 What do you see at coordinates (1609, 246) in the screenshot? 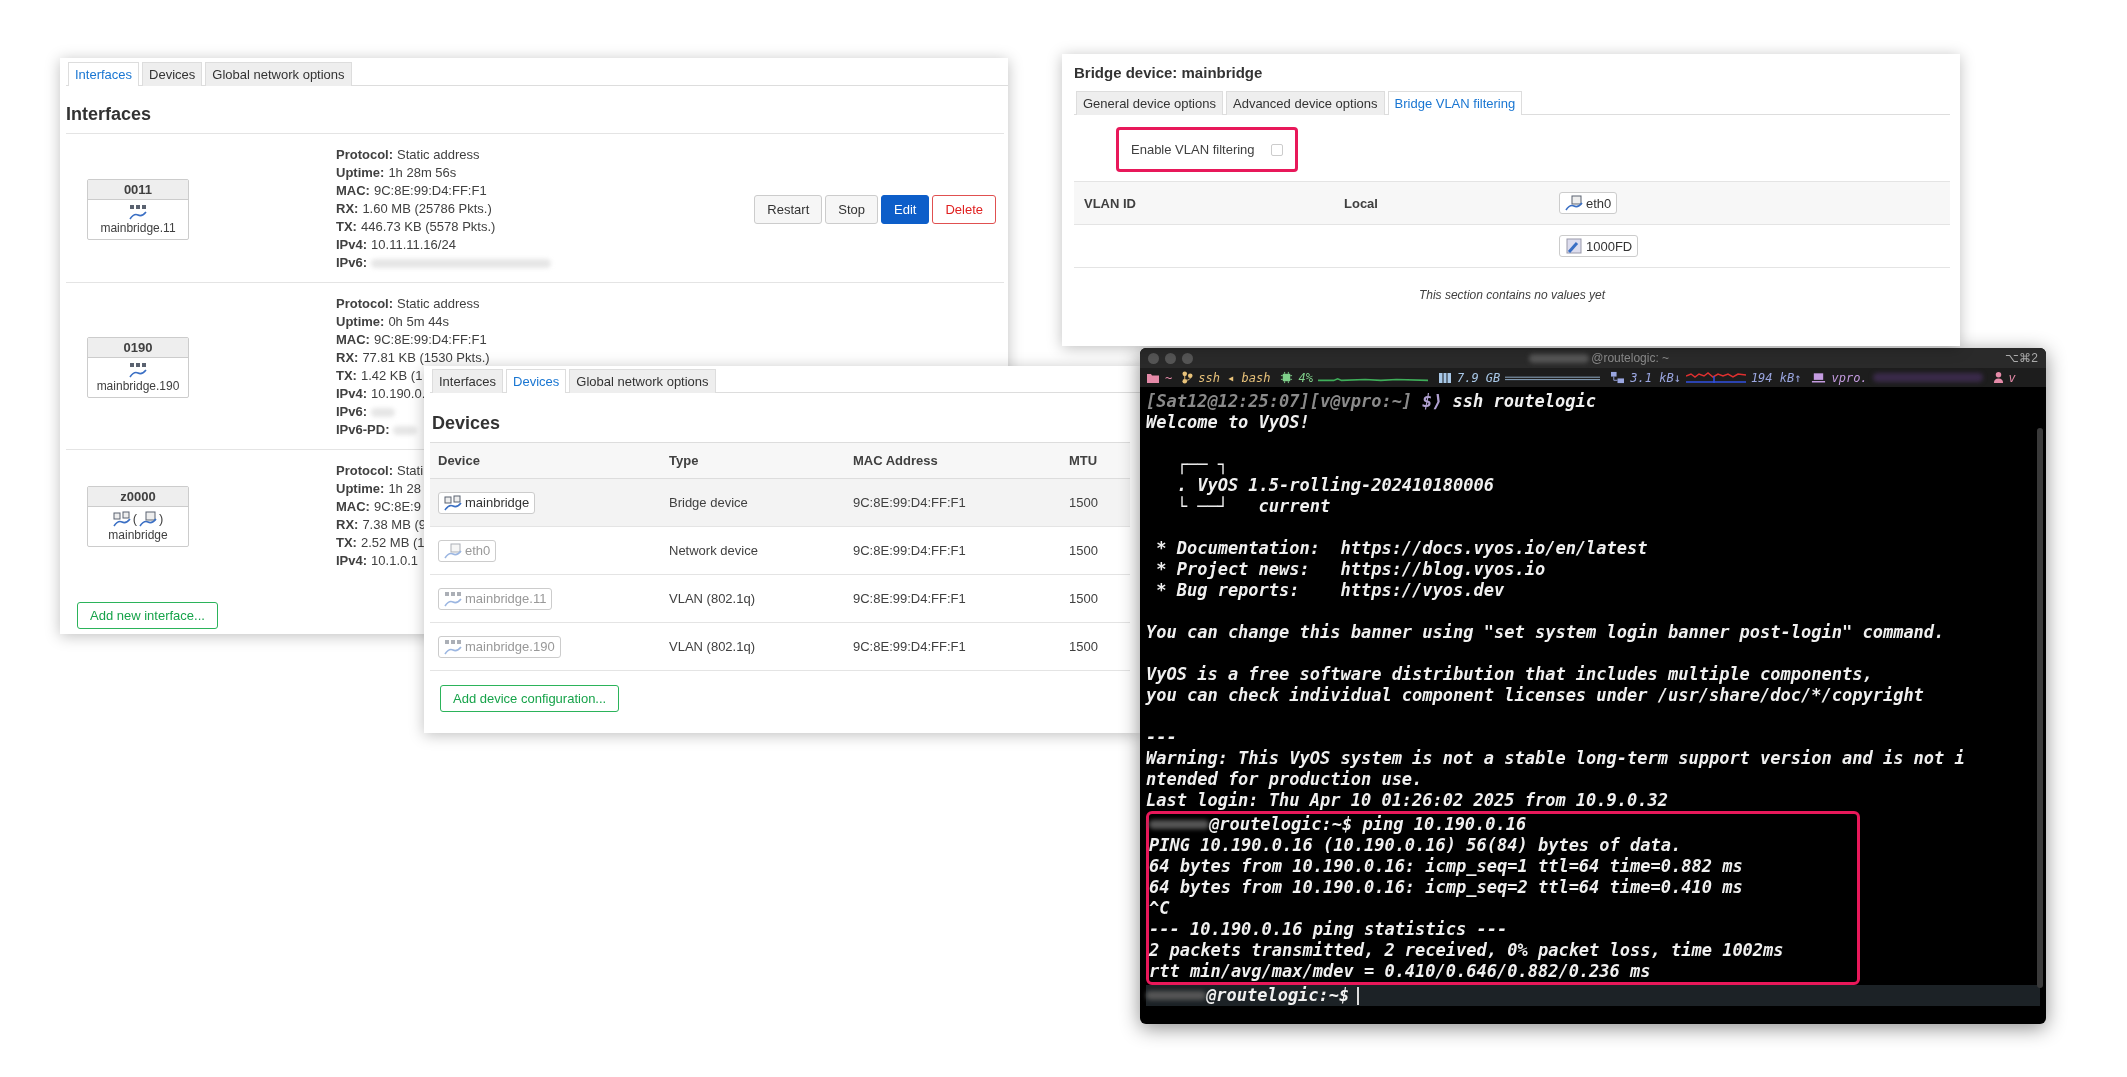
I see `port-speed: 1000FD` at bounding box center [1609, 246].